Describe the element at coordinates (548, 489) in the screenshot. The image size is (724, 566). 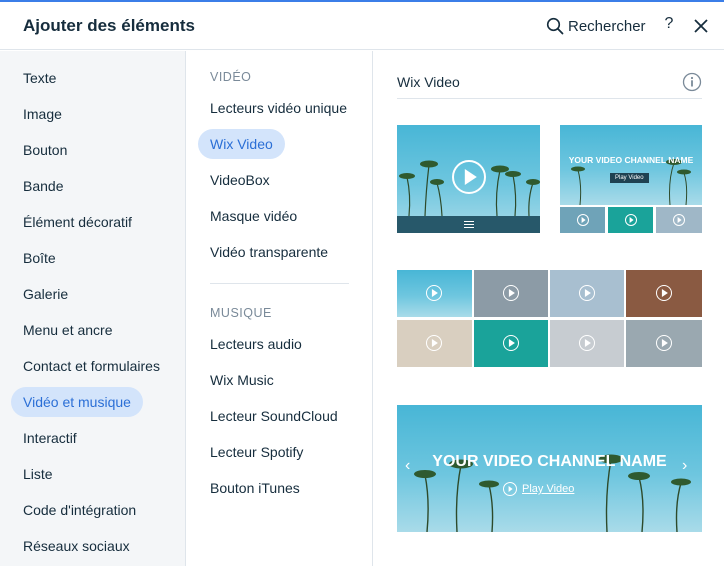
I see `play-video-large-label: Play Video` at that location.